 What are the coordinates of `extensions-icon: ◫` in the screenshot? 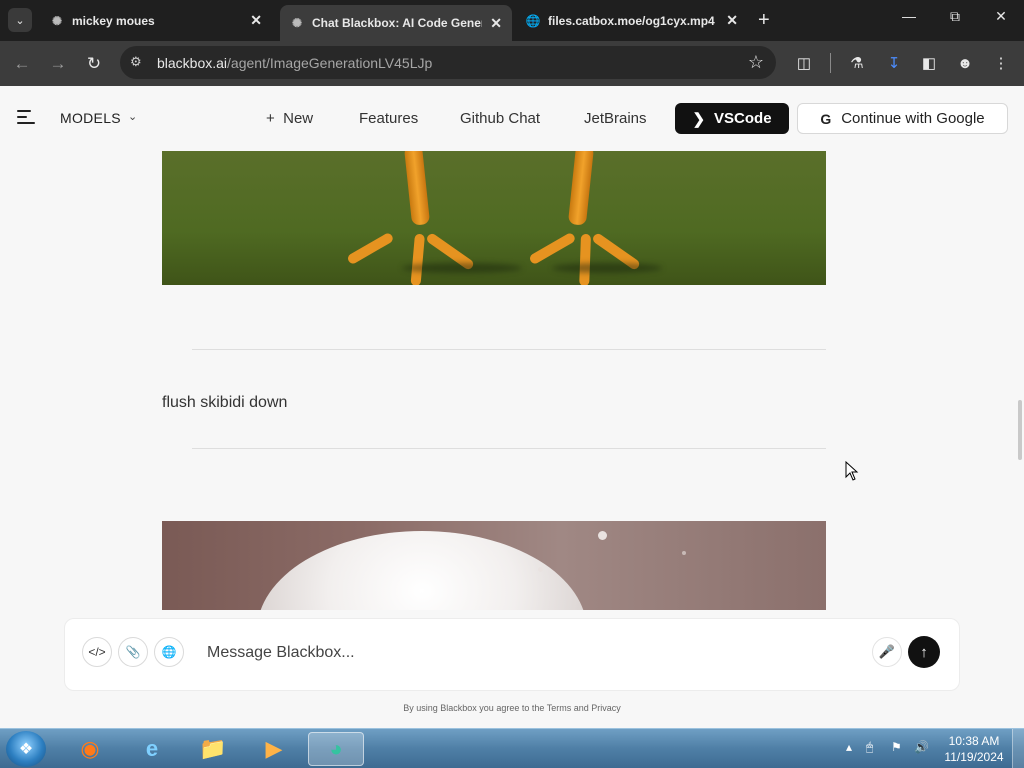 It's located at (804, 63).